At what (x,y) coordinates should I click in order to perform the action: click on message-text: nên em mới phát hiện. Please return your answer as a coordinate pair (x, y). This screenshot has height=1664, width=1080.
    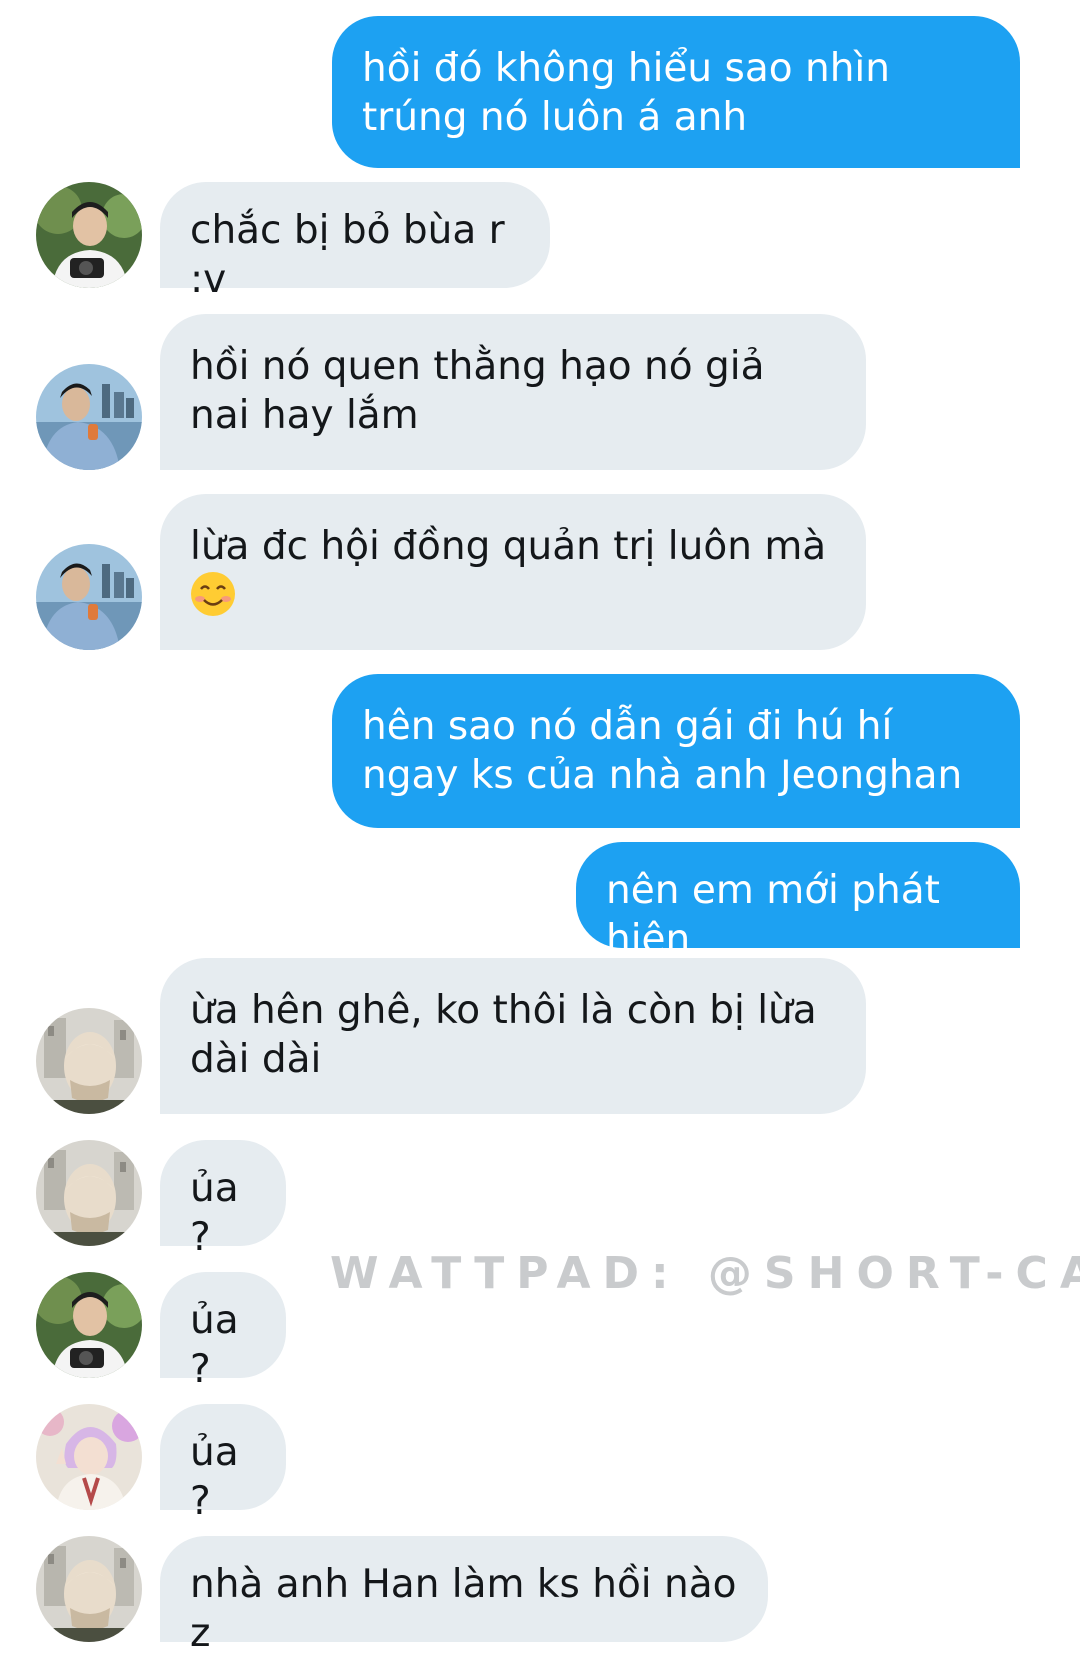
    Looking at the image, I should click on (773, 915).